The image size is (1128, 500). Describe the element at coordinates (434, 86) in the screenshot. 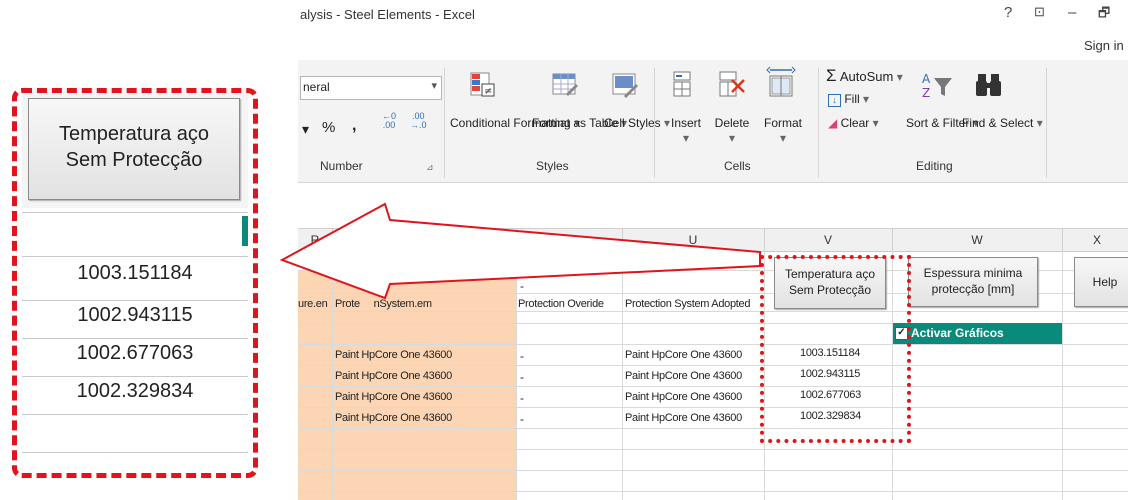

I see `chevron-down-icon: ▾` at that location.